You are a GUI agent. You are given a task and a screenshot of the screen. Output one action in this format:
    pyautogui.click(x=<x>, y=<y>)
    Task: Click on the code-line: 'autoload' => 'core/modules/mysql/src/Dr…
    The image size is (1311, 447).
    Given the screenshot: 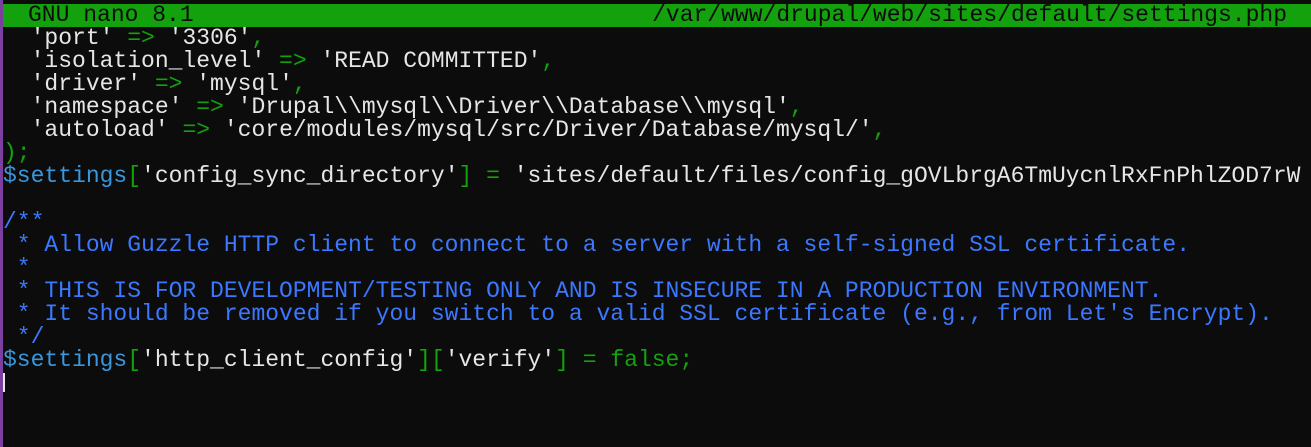 What is the action you would take?
    pyautogui.click(x=657, y=130)
    